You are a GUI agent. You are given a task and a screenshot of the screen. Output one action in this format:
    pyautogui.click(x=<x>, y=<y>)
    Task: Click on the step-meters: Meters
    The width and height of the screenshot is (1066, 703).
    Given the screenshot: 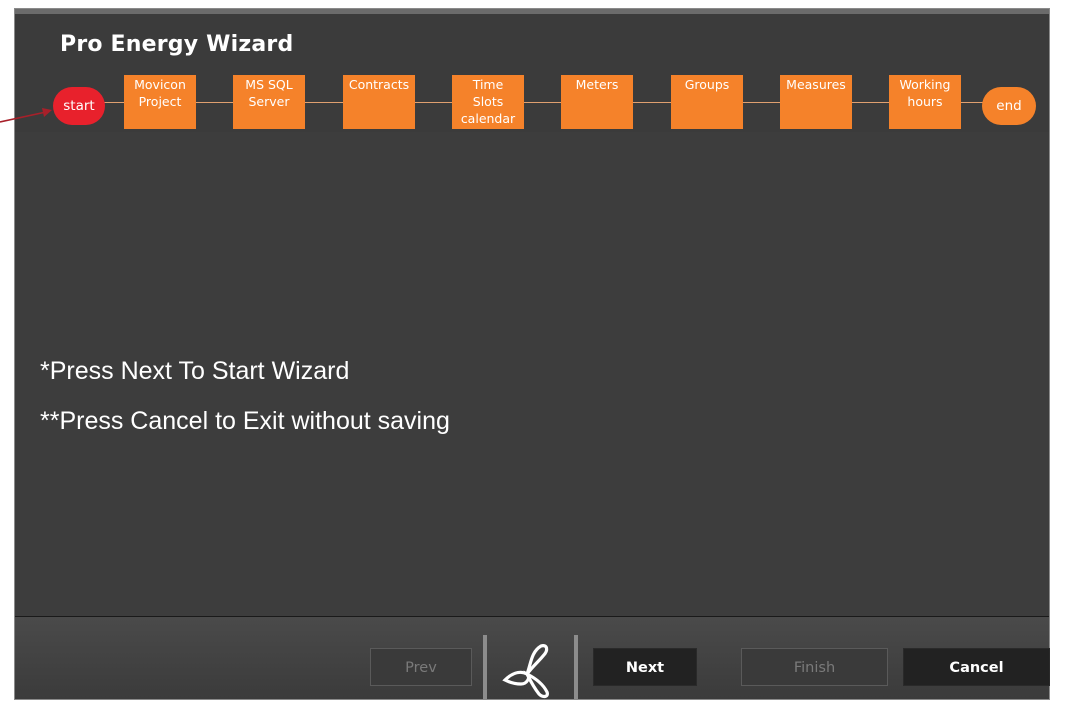 What is the action you would take?
    pyautogui.click(x=597, y=102)
    